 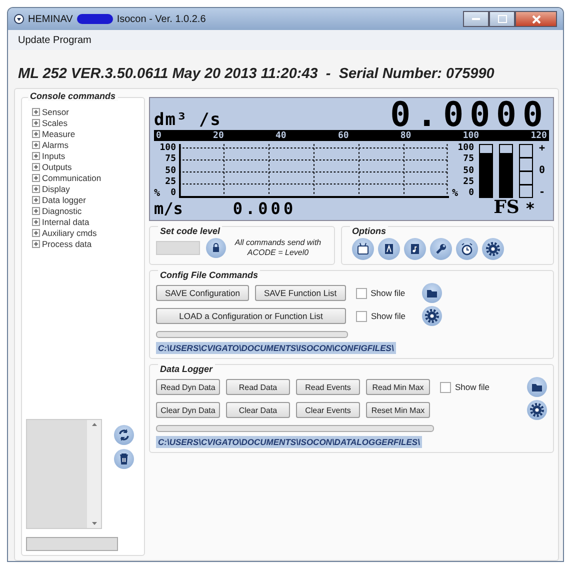 I want to click on tree-item: Scales, so click(x=86, y=123).